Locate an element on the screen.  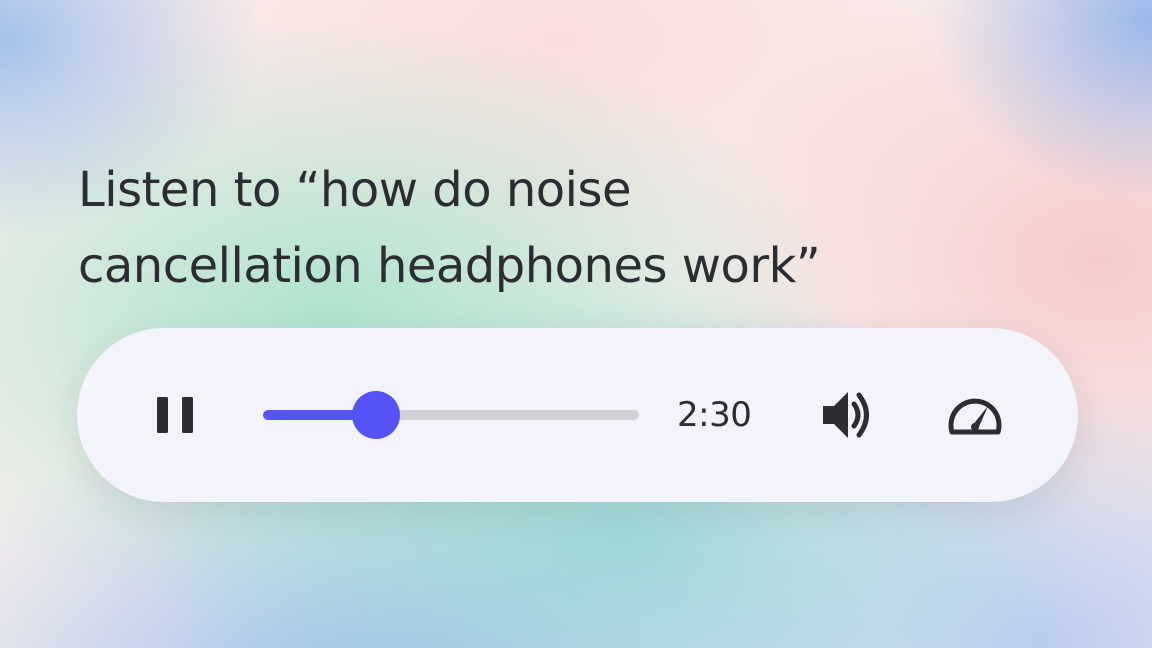
pause-button is located at coordinates (175, 415).